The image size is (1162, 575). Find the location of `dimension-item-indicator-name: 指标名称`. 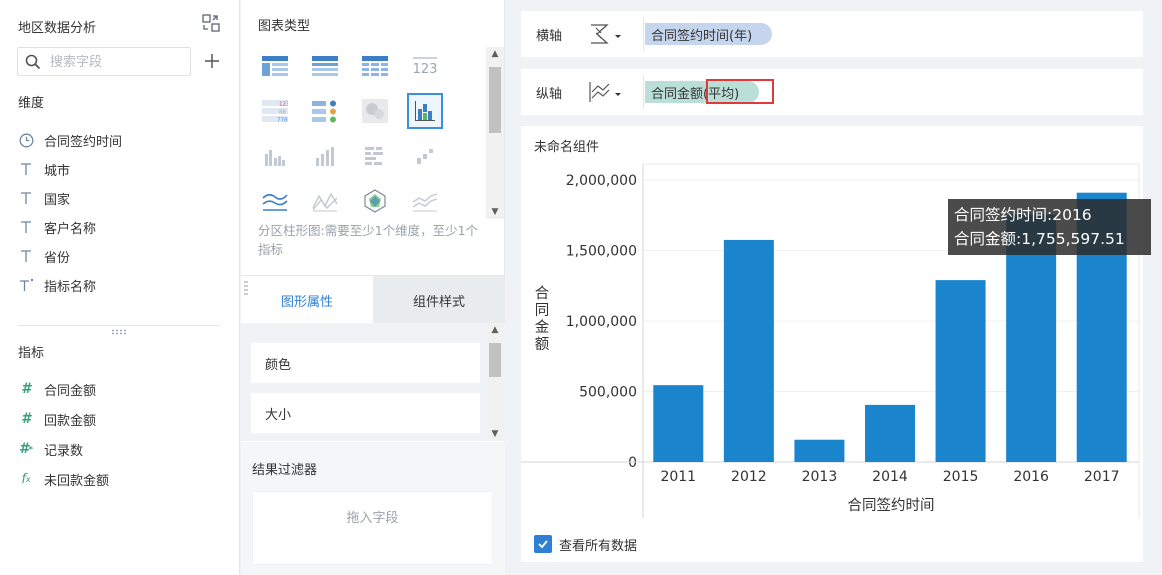

dimension-item-indicator-name: 指标名称 is located at coordinates (57, 285).